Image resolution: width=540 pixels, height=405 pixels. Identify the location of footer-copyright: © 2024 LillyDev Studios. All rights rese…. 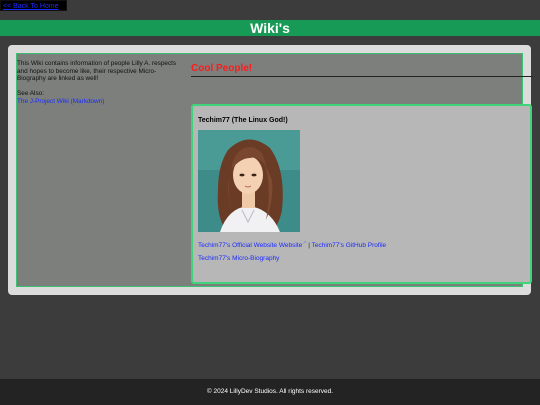
(270, 392).